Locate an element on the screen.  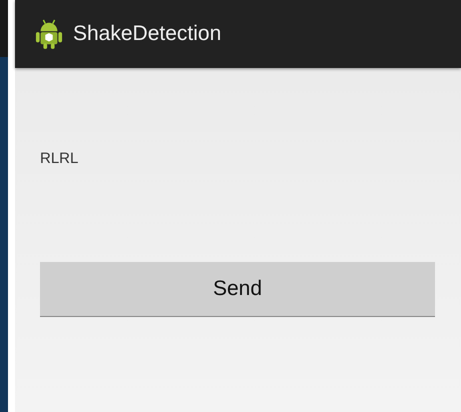
app-title: ShakeDetection is located at coordinates (147, 34).